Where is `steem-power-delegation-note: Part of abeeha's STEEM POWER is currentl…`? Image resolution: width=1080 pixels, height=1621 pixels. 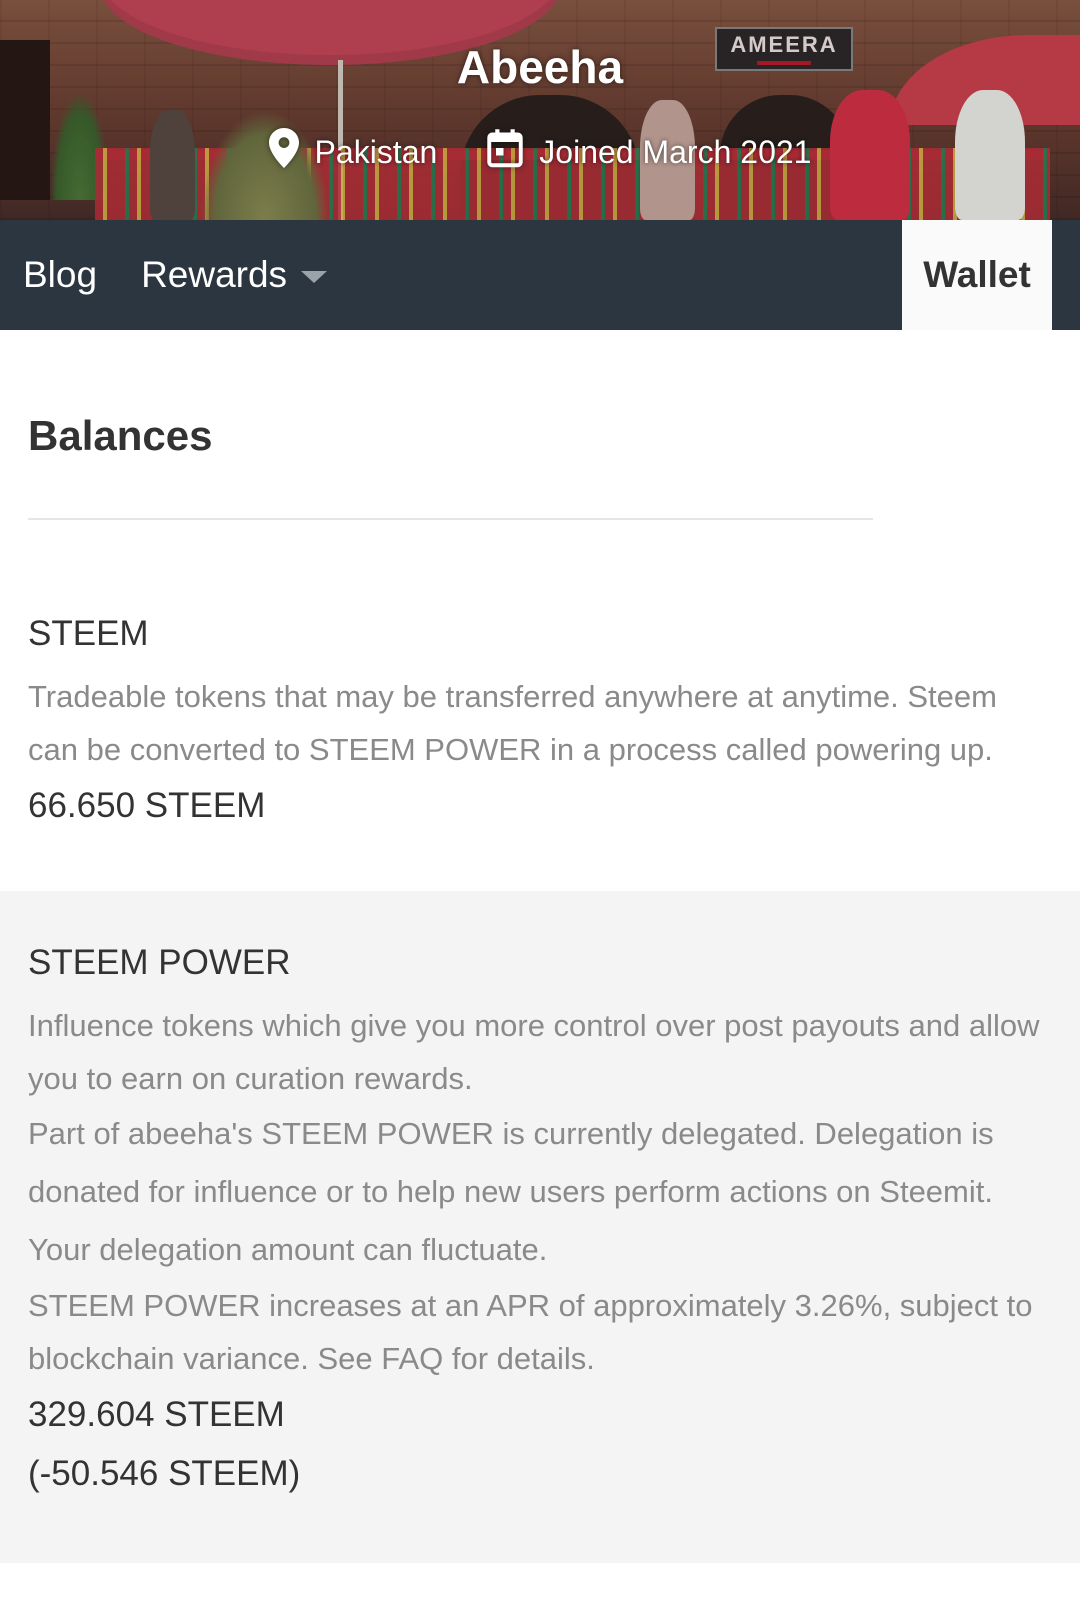 steem-power-delegation-note: Part of abeeha's STEEM POWER is currentl… is located at coordinates (511, 1191).